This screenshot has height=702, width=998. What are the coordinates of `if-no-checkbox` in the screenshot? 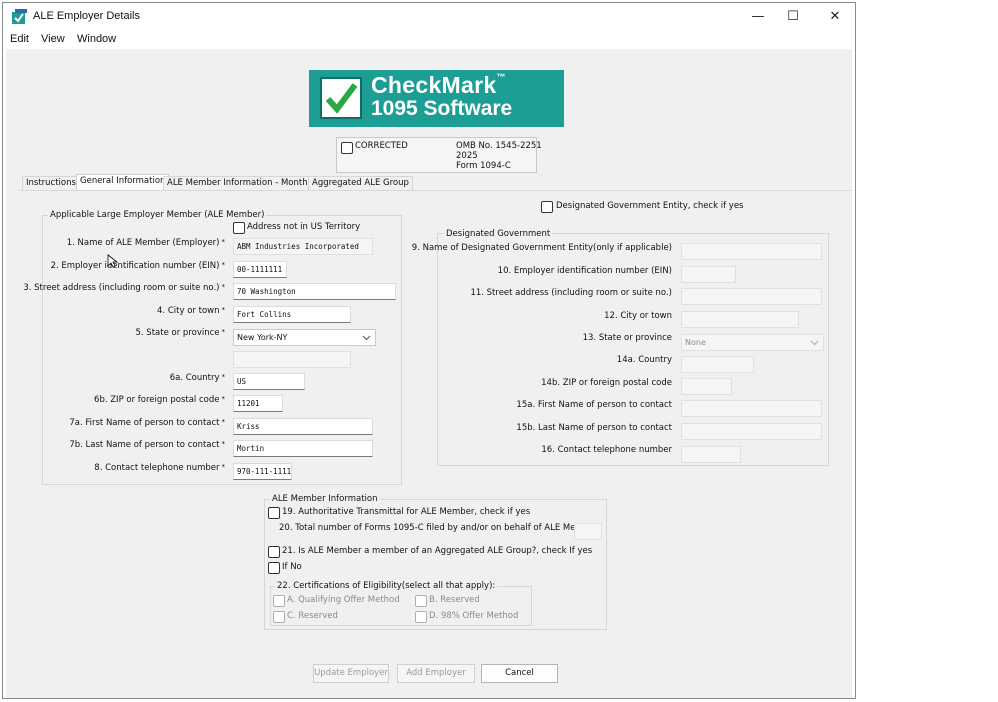 It's located at (274, 568).